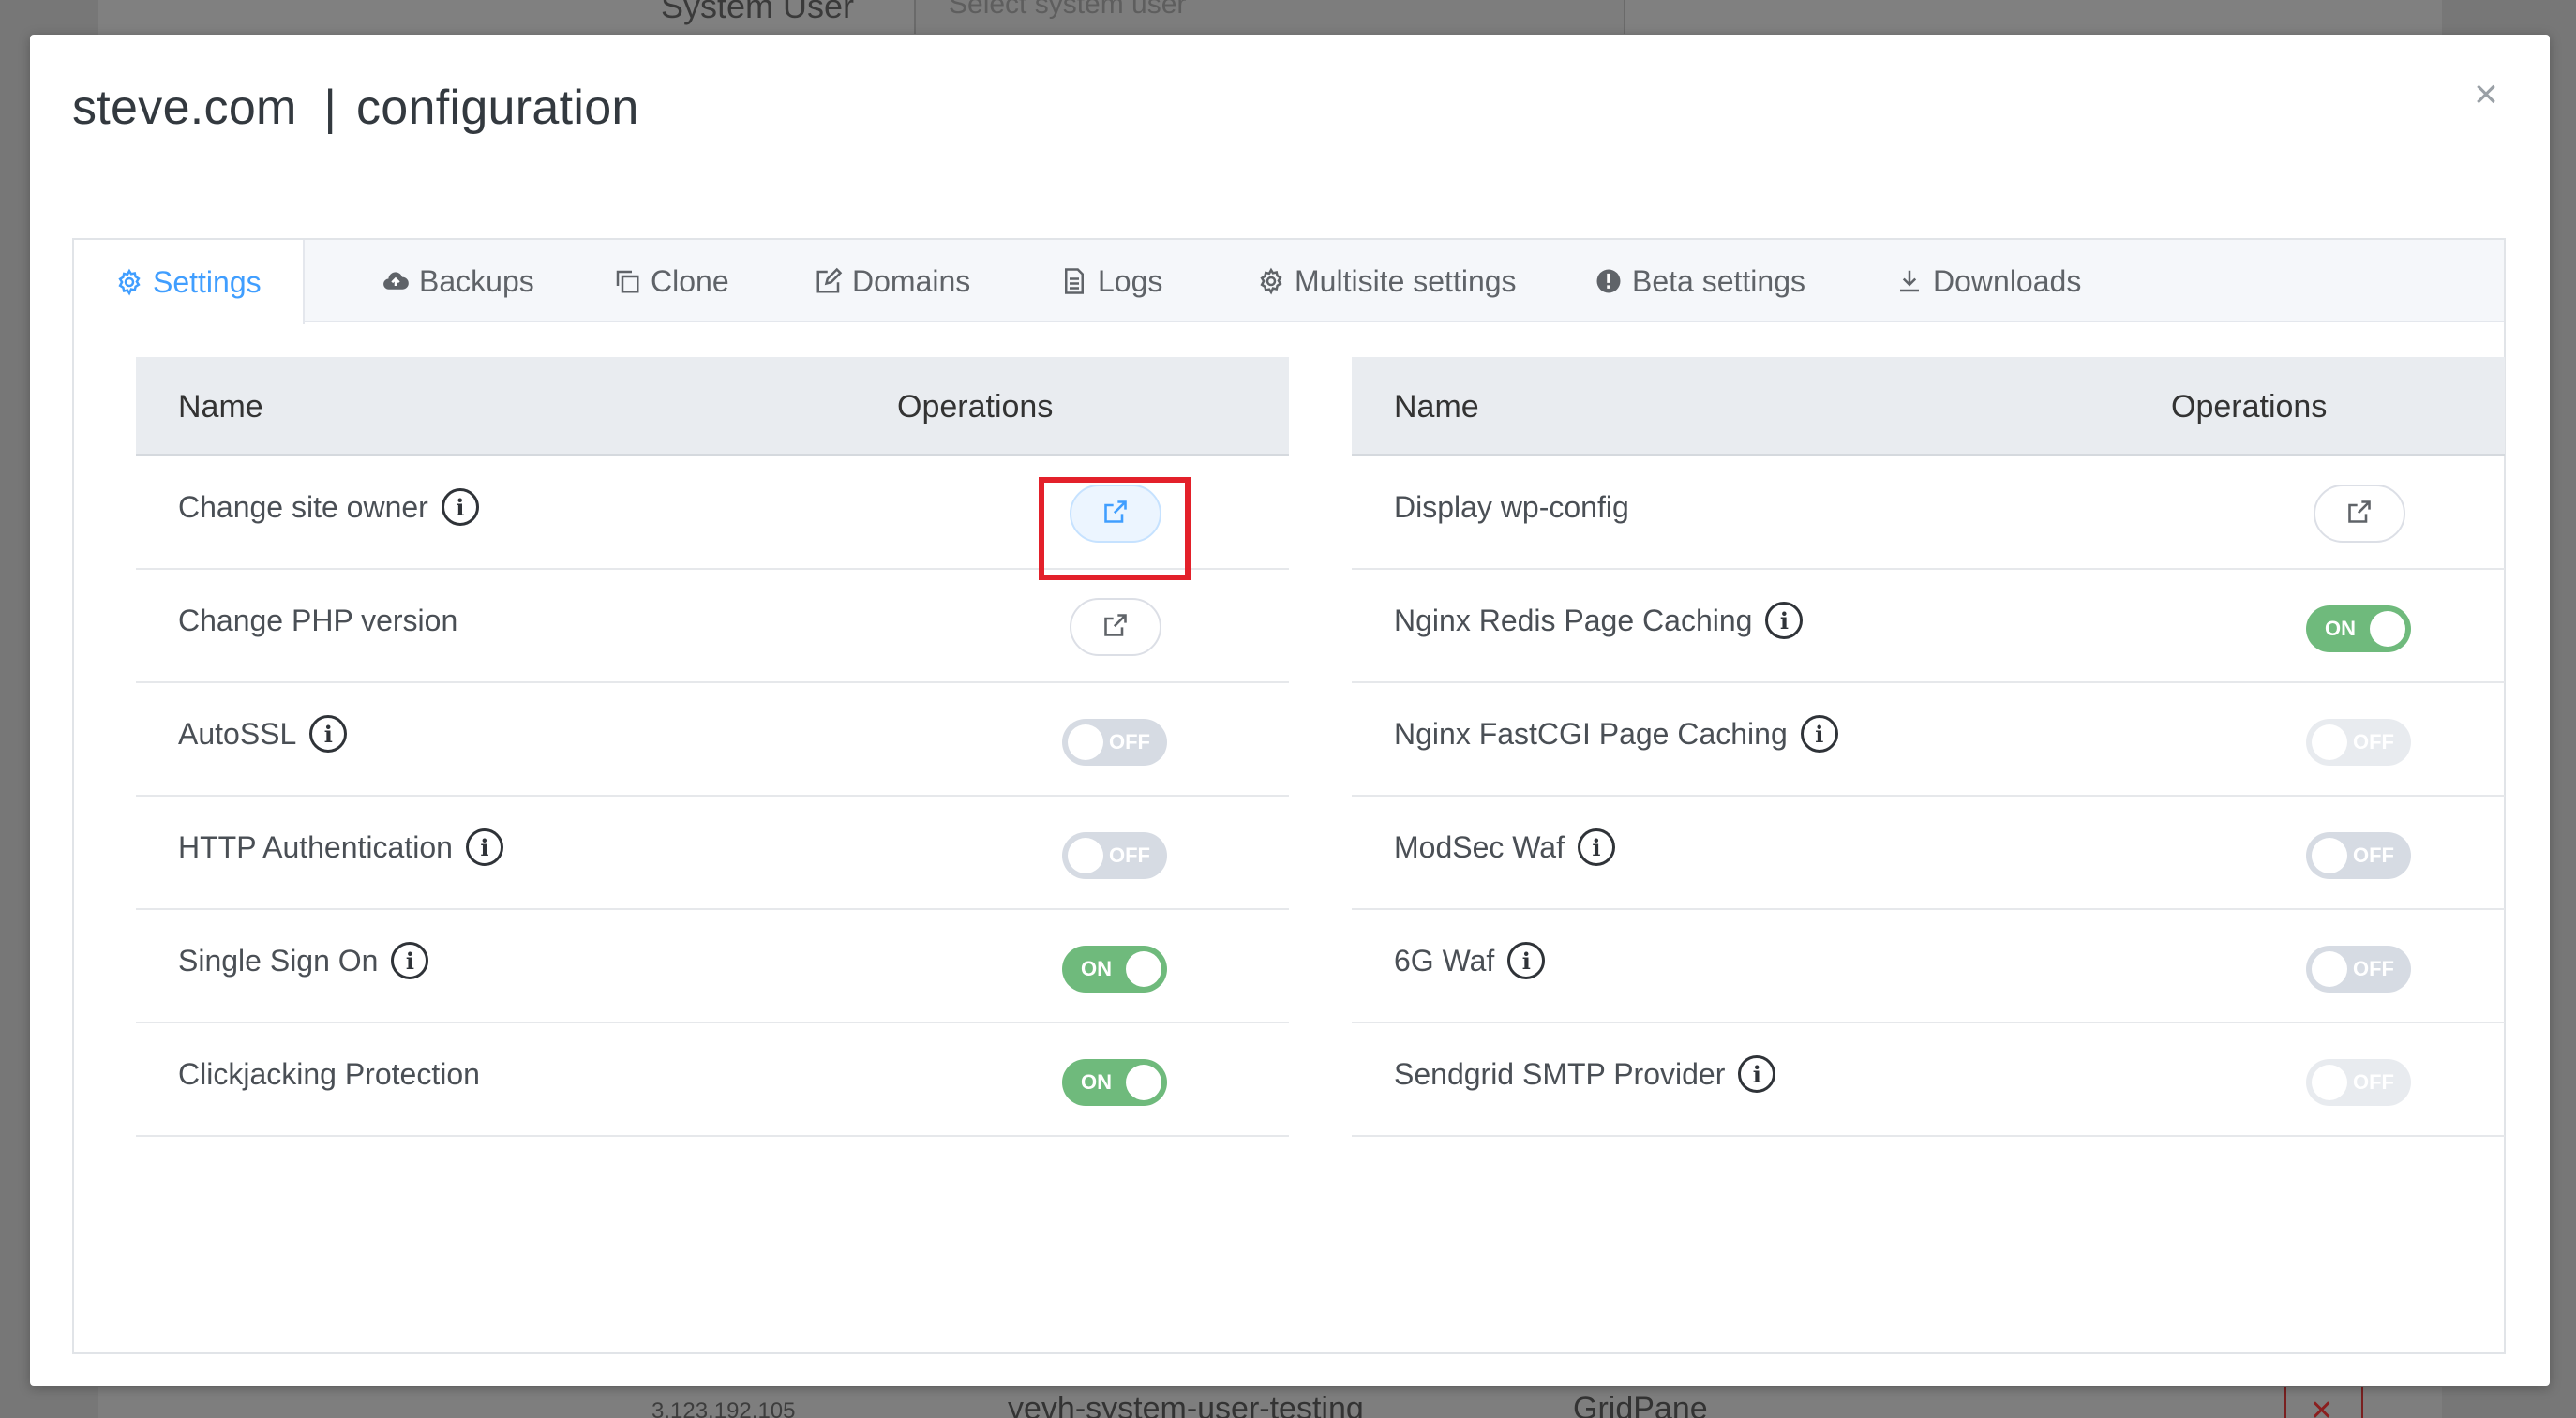 The width and height of the screenshot is (2576, 1418). I want to click on tab-logs: Logs, so click(1111, 281).